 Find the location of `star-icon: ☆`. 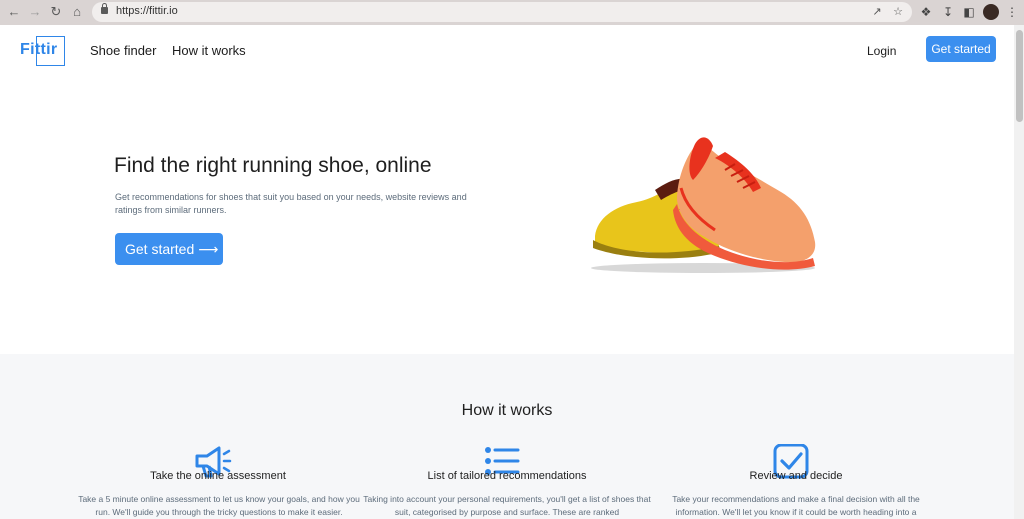

star-icon: ☆ is located at coordinates (898, 11).